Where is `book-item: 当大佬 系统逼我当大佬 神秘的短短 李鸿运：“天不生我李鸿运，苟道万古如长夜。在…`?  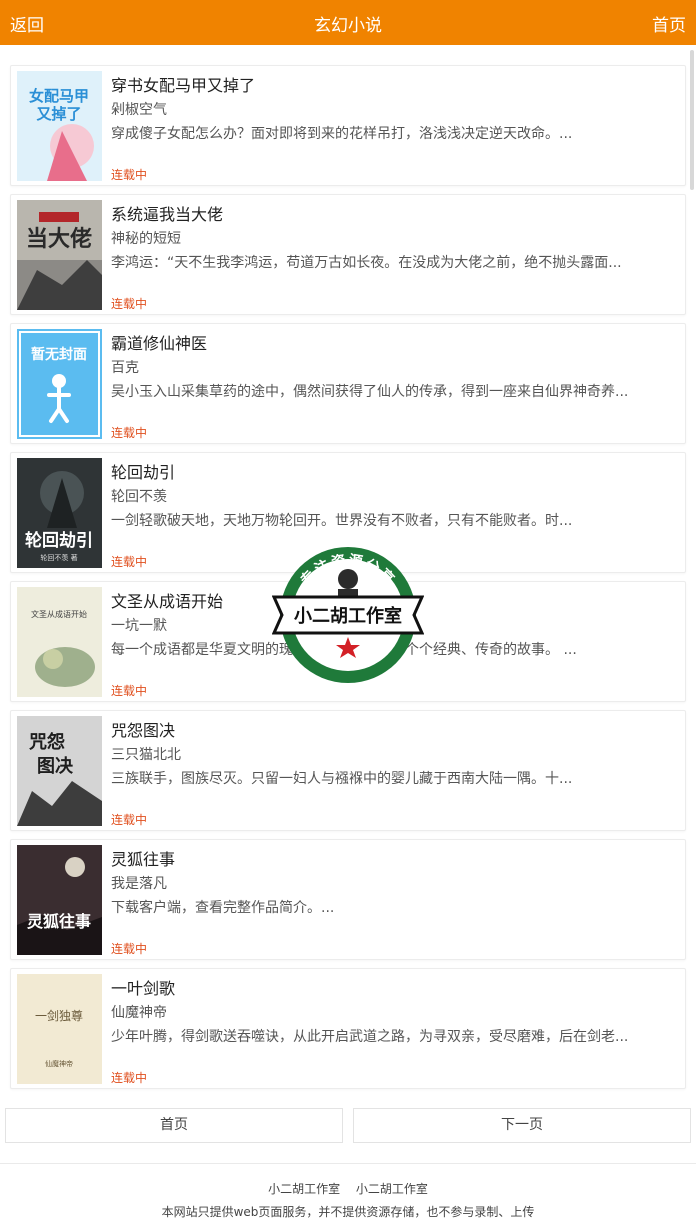
book-item: 当大佬 系统逼我当大佬 神秘的短短 李鸿运：“天不生我李鸿运，苟道万古如长夜。在… is located at coordinates (348, 254).